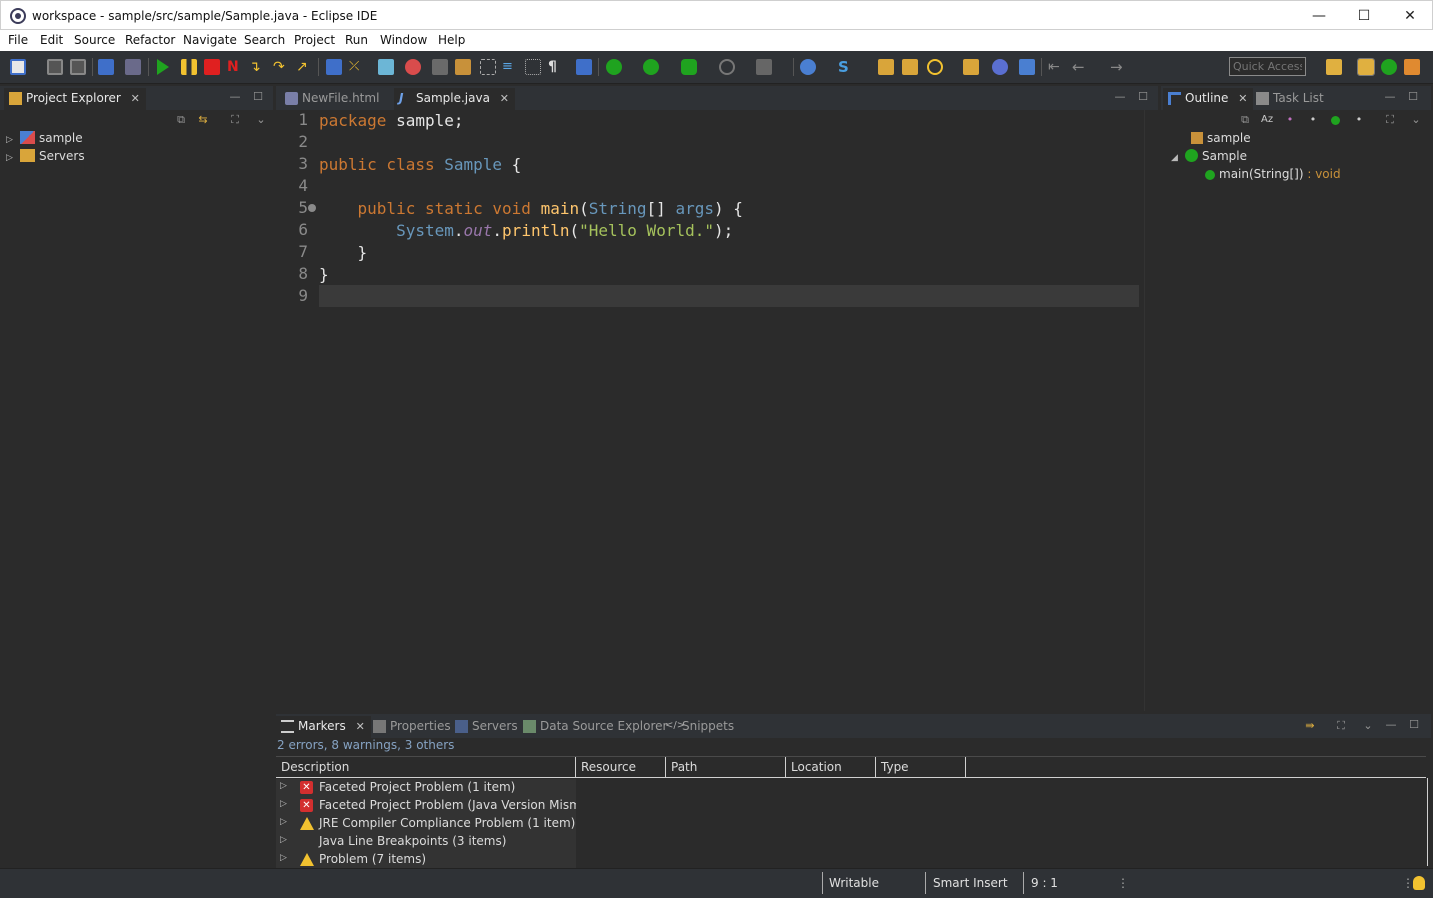 Image resolution: width=1433 pixels, height=898 pixels. What do you see at coordinates (323, 727) in the screenshot?
I see `tab-markers: Markers ✕` at bounding box center [323, 727].